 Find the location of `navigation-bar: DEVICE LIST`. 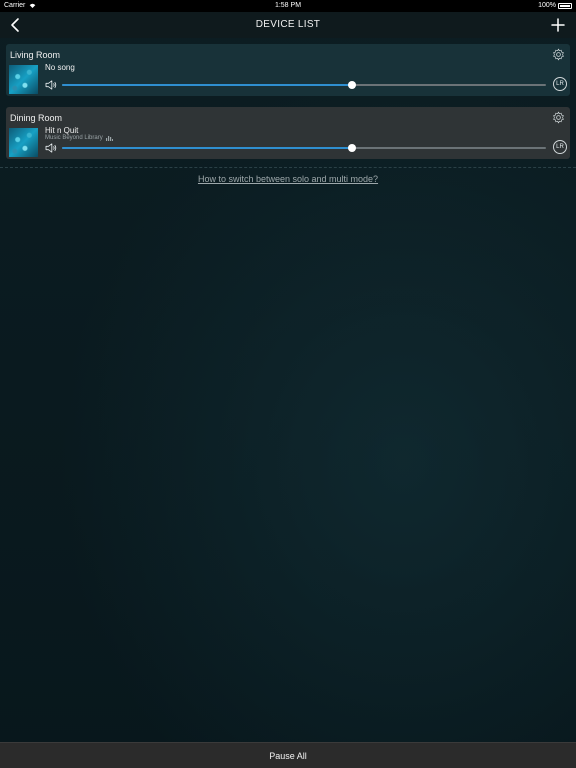

navigation-bar: DEVICE LIST is located at coordinates (288, 25).